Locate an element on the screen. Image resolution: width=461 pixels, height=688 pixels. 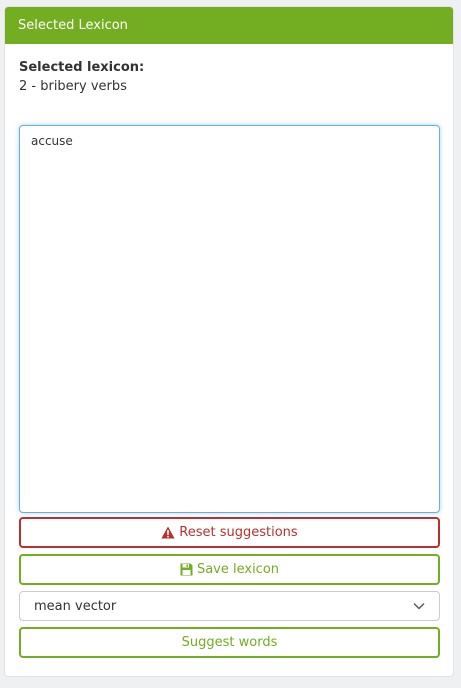
selected-lexicon-value: 2 - bribery verbs is located at coordinates (73, 86).